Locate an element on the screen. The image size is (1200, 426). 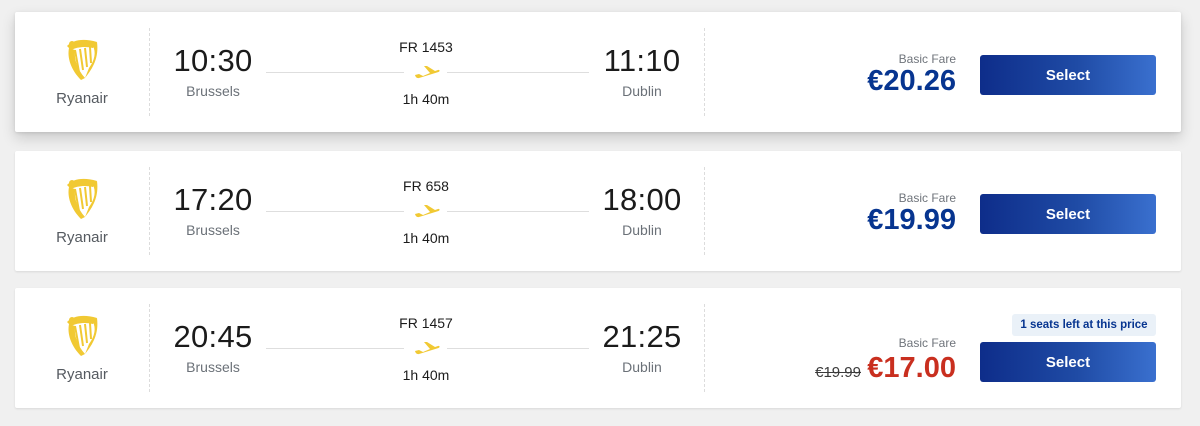
departure-time: 17:20 is located at coordinates (213, 199).